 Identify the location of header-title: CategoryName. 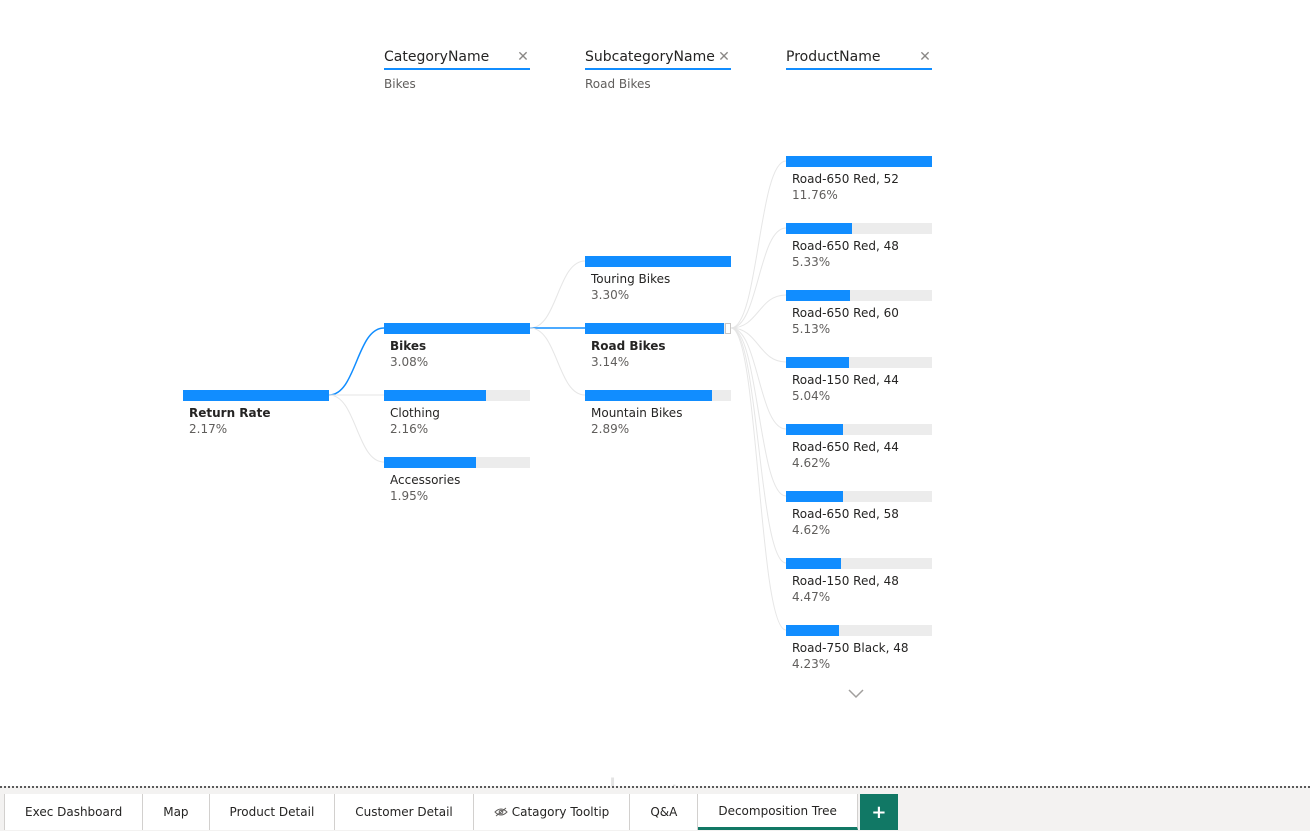
(437, 57).